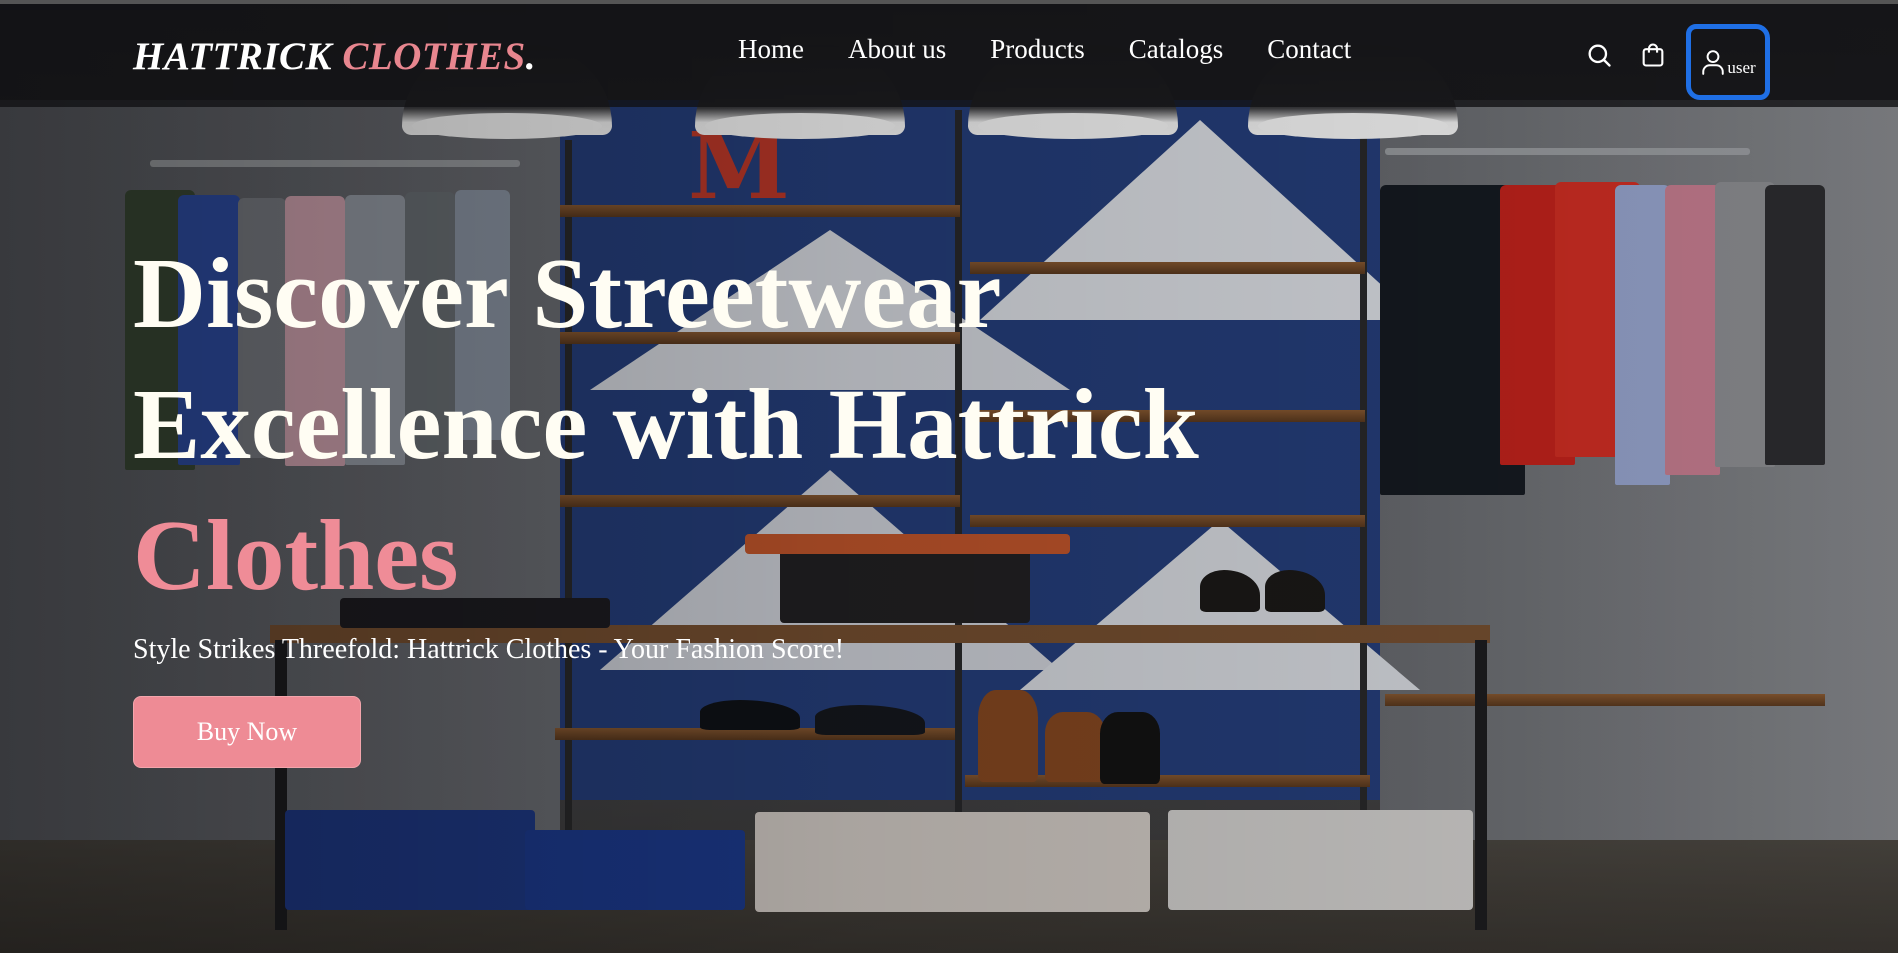 The height and width of the screenshot is (953, 1898). Describe the element at coordinates (296, 555) in the screenshot. I see `headline-accent: Clothes` at that location.